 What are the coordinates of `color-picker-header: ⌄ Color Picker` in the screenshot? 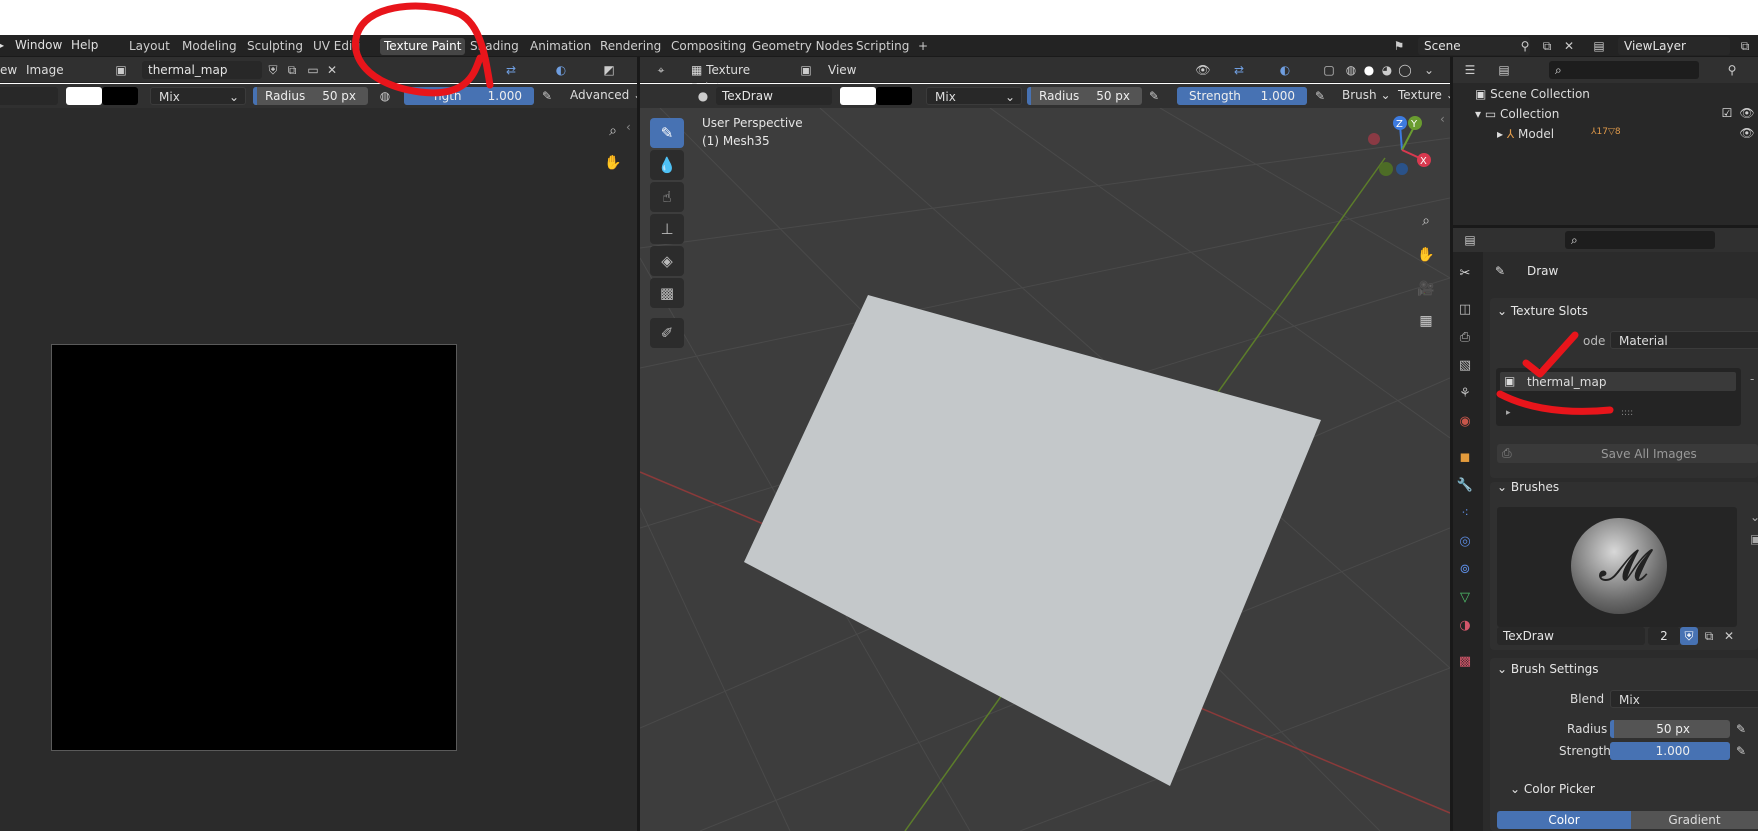 It's located at (1552, 789).